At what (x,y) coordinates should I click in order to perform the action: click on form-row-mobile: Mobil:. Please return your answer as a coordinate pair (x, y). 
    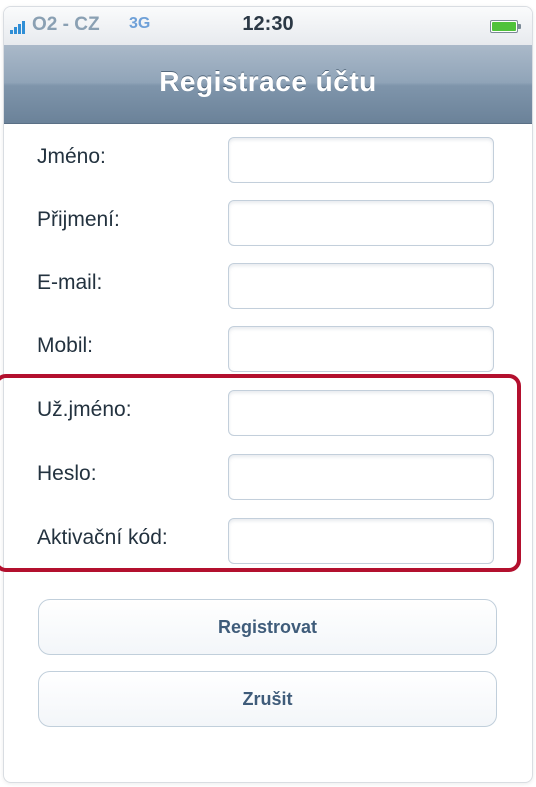
    Looking at the image, I should click on (268, 351).